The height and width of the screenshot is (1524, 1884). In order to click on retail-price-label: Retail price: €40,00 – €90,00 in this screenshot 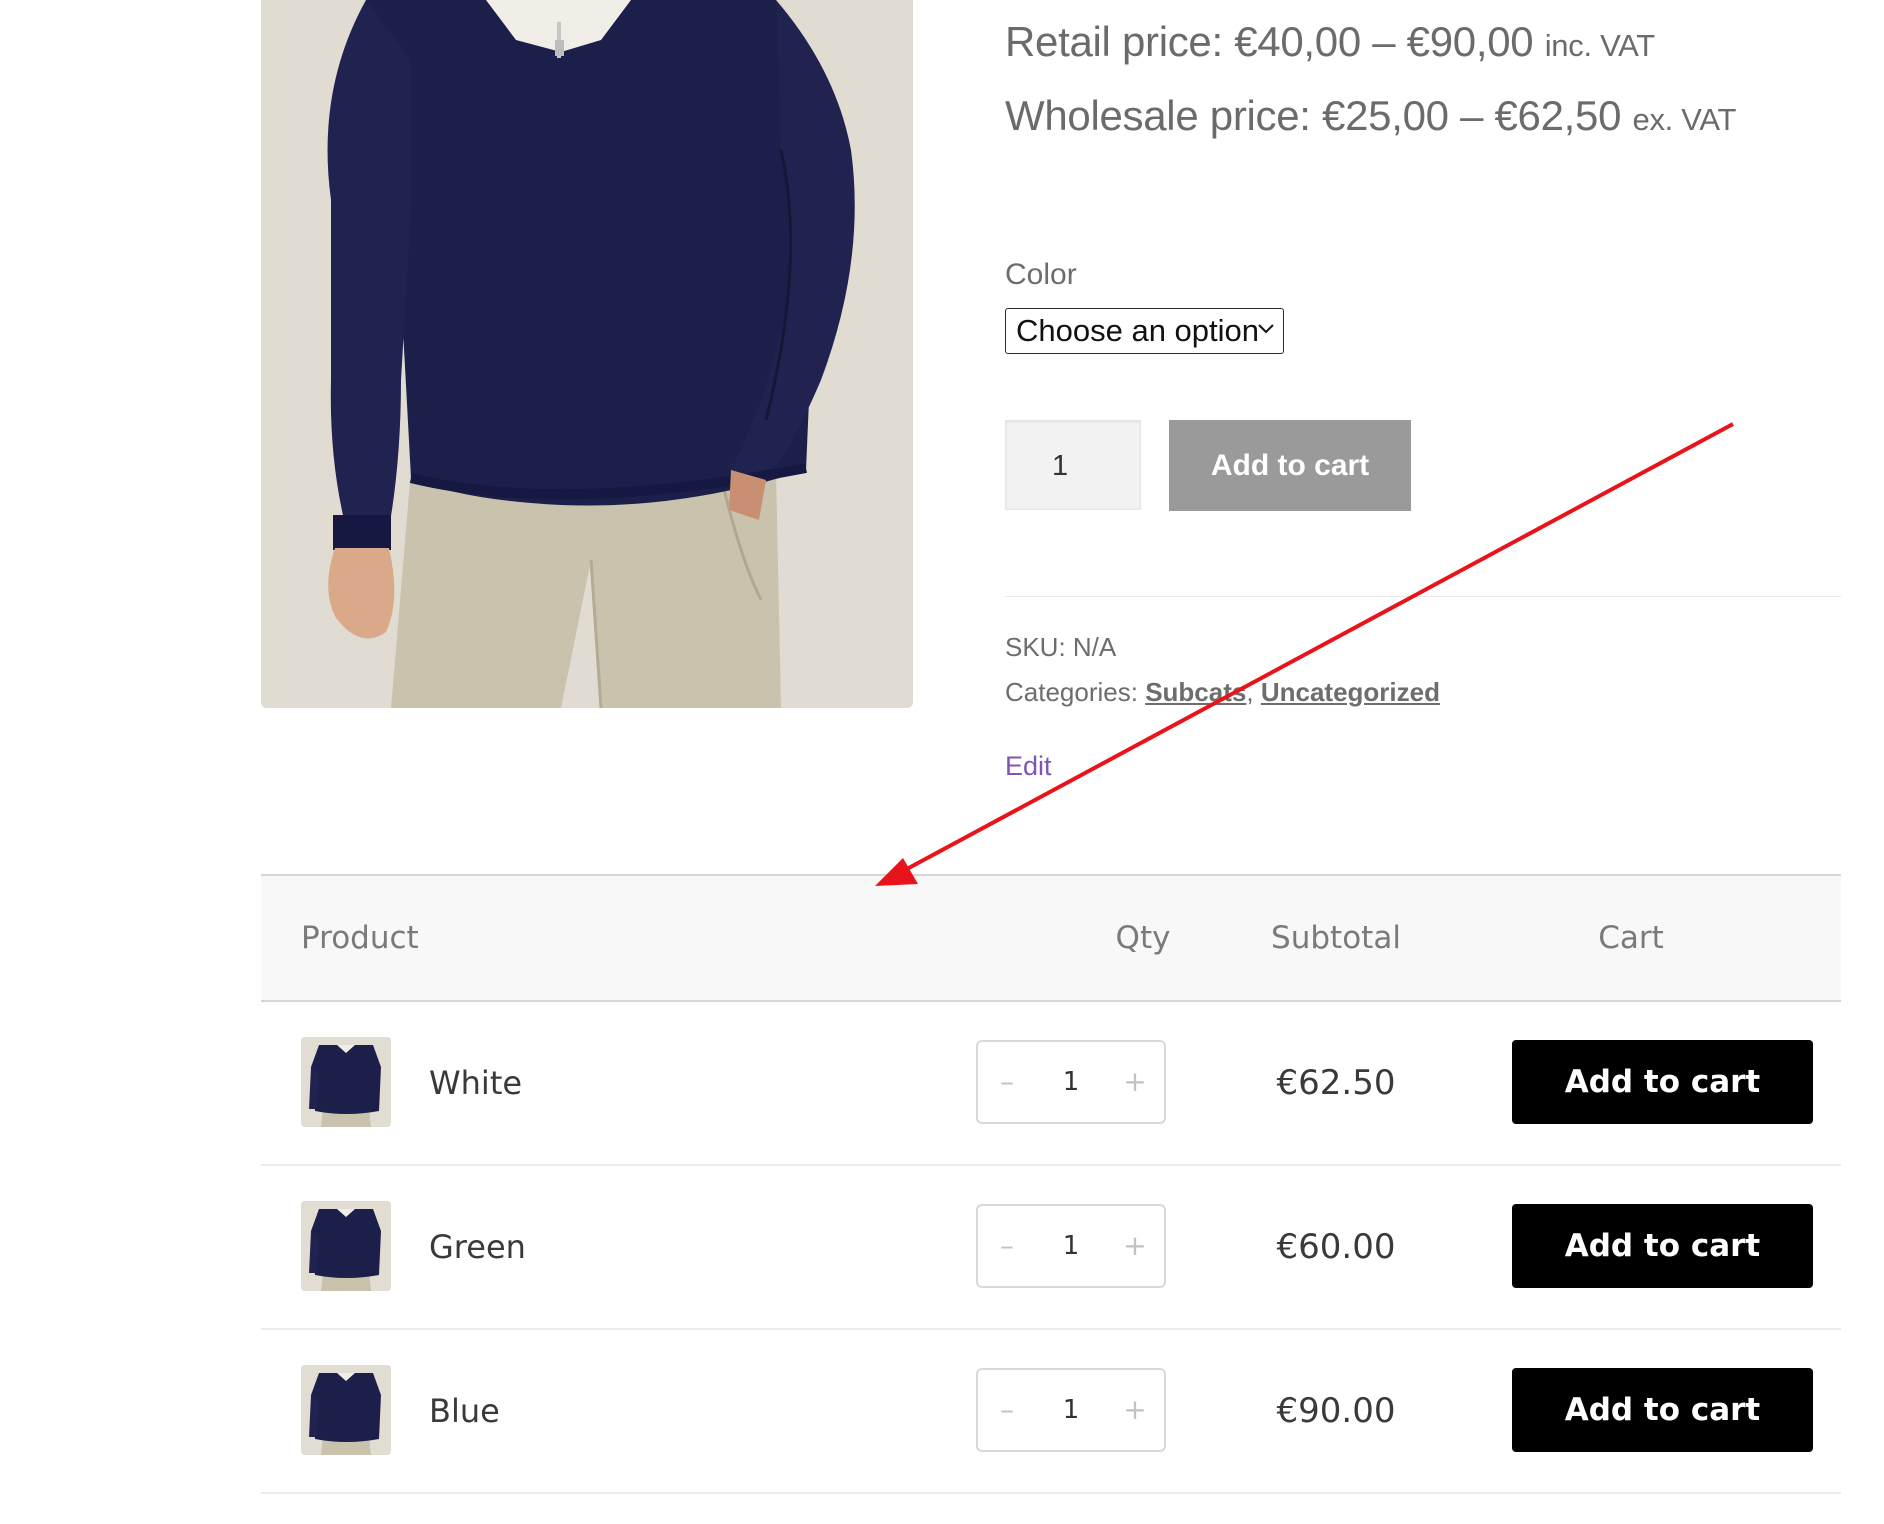, I will do `click(1269, 41)`.